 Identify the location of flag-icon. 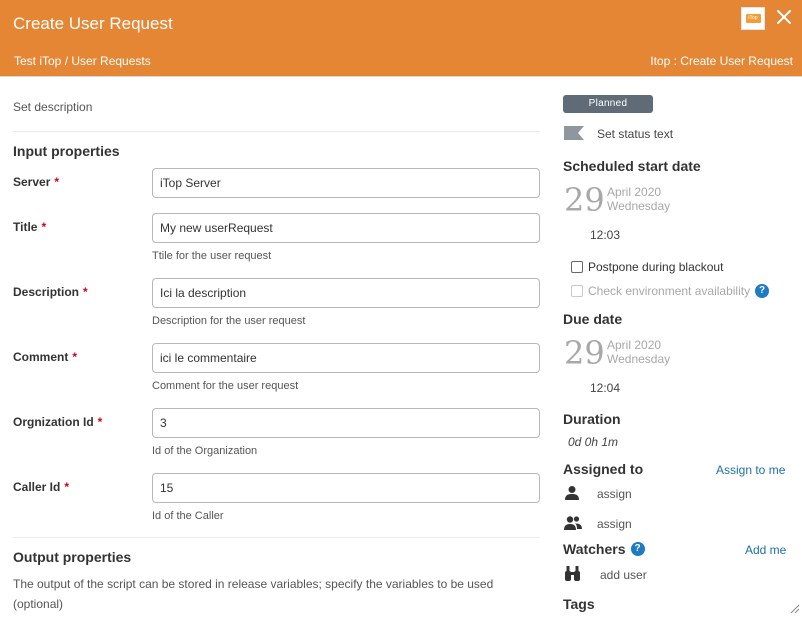
(574, 133).